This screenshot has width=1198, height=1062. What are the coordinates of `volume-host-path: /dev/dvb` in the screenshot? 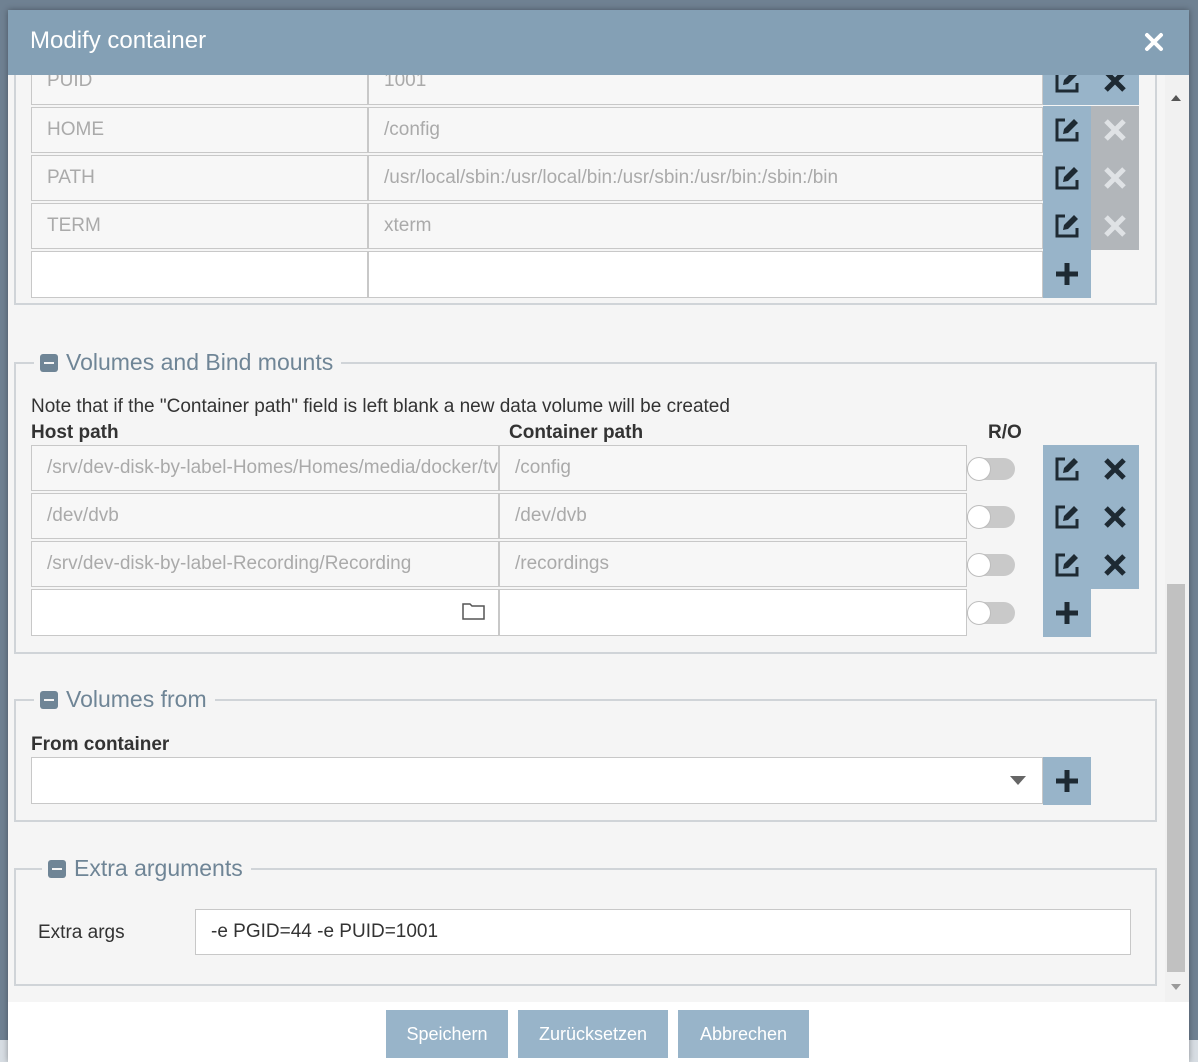 It's located at (265, 516).